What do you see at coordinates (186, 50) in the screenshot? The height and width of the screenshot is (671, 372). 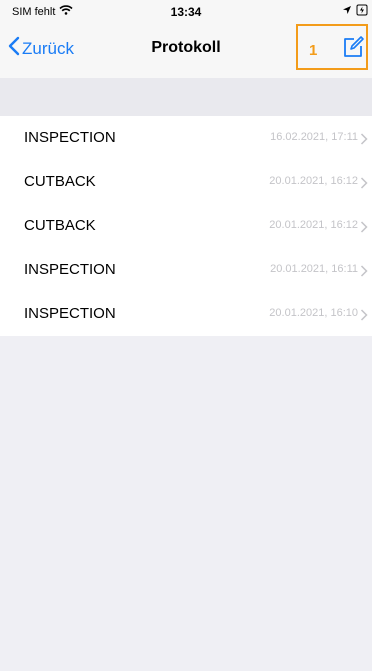 I see `navigation-bar: Zurück Protokoll 1` at bounding box center [186, 50].